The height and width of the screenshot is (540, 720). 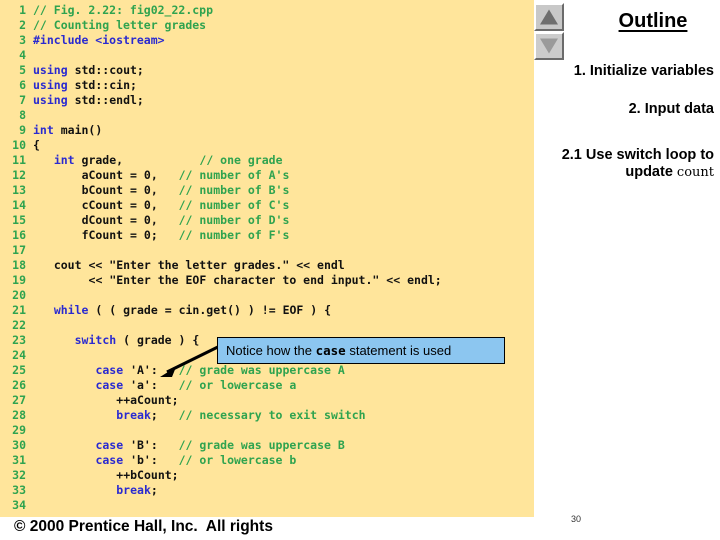 I want to click on code-line-number: 33, so click(x=19, y=490).